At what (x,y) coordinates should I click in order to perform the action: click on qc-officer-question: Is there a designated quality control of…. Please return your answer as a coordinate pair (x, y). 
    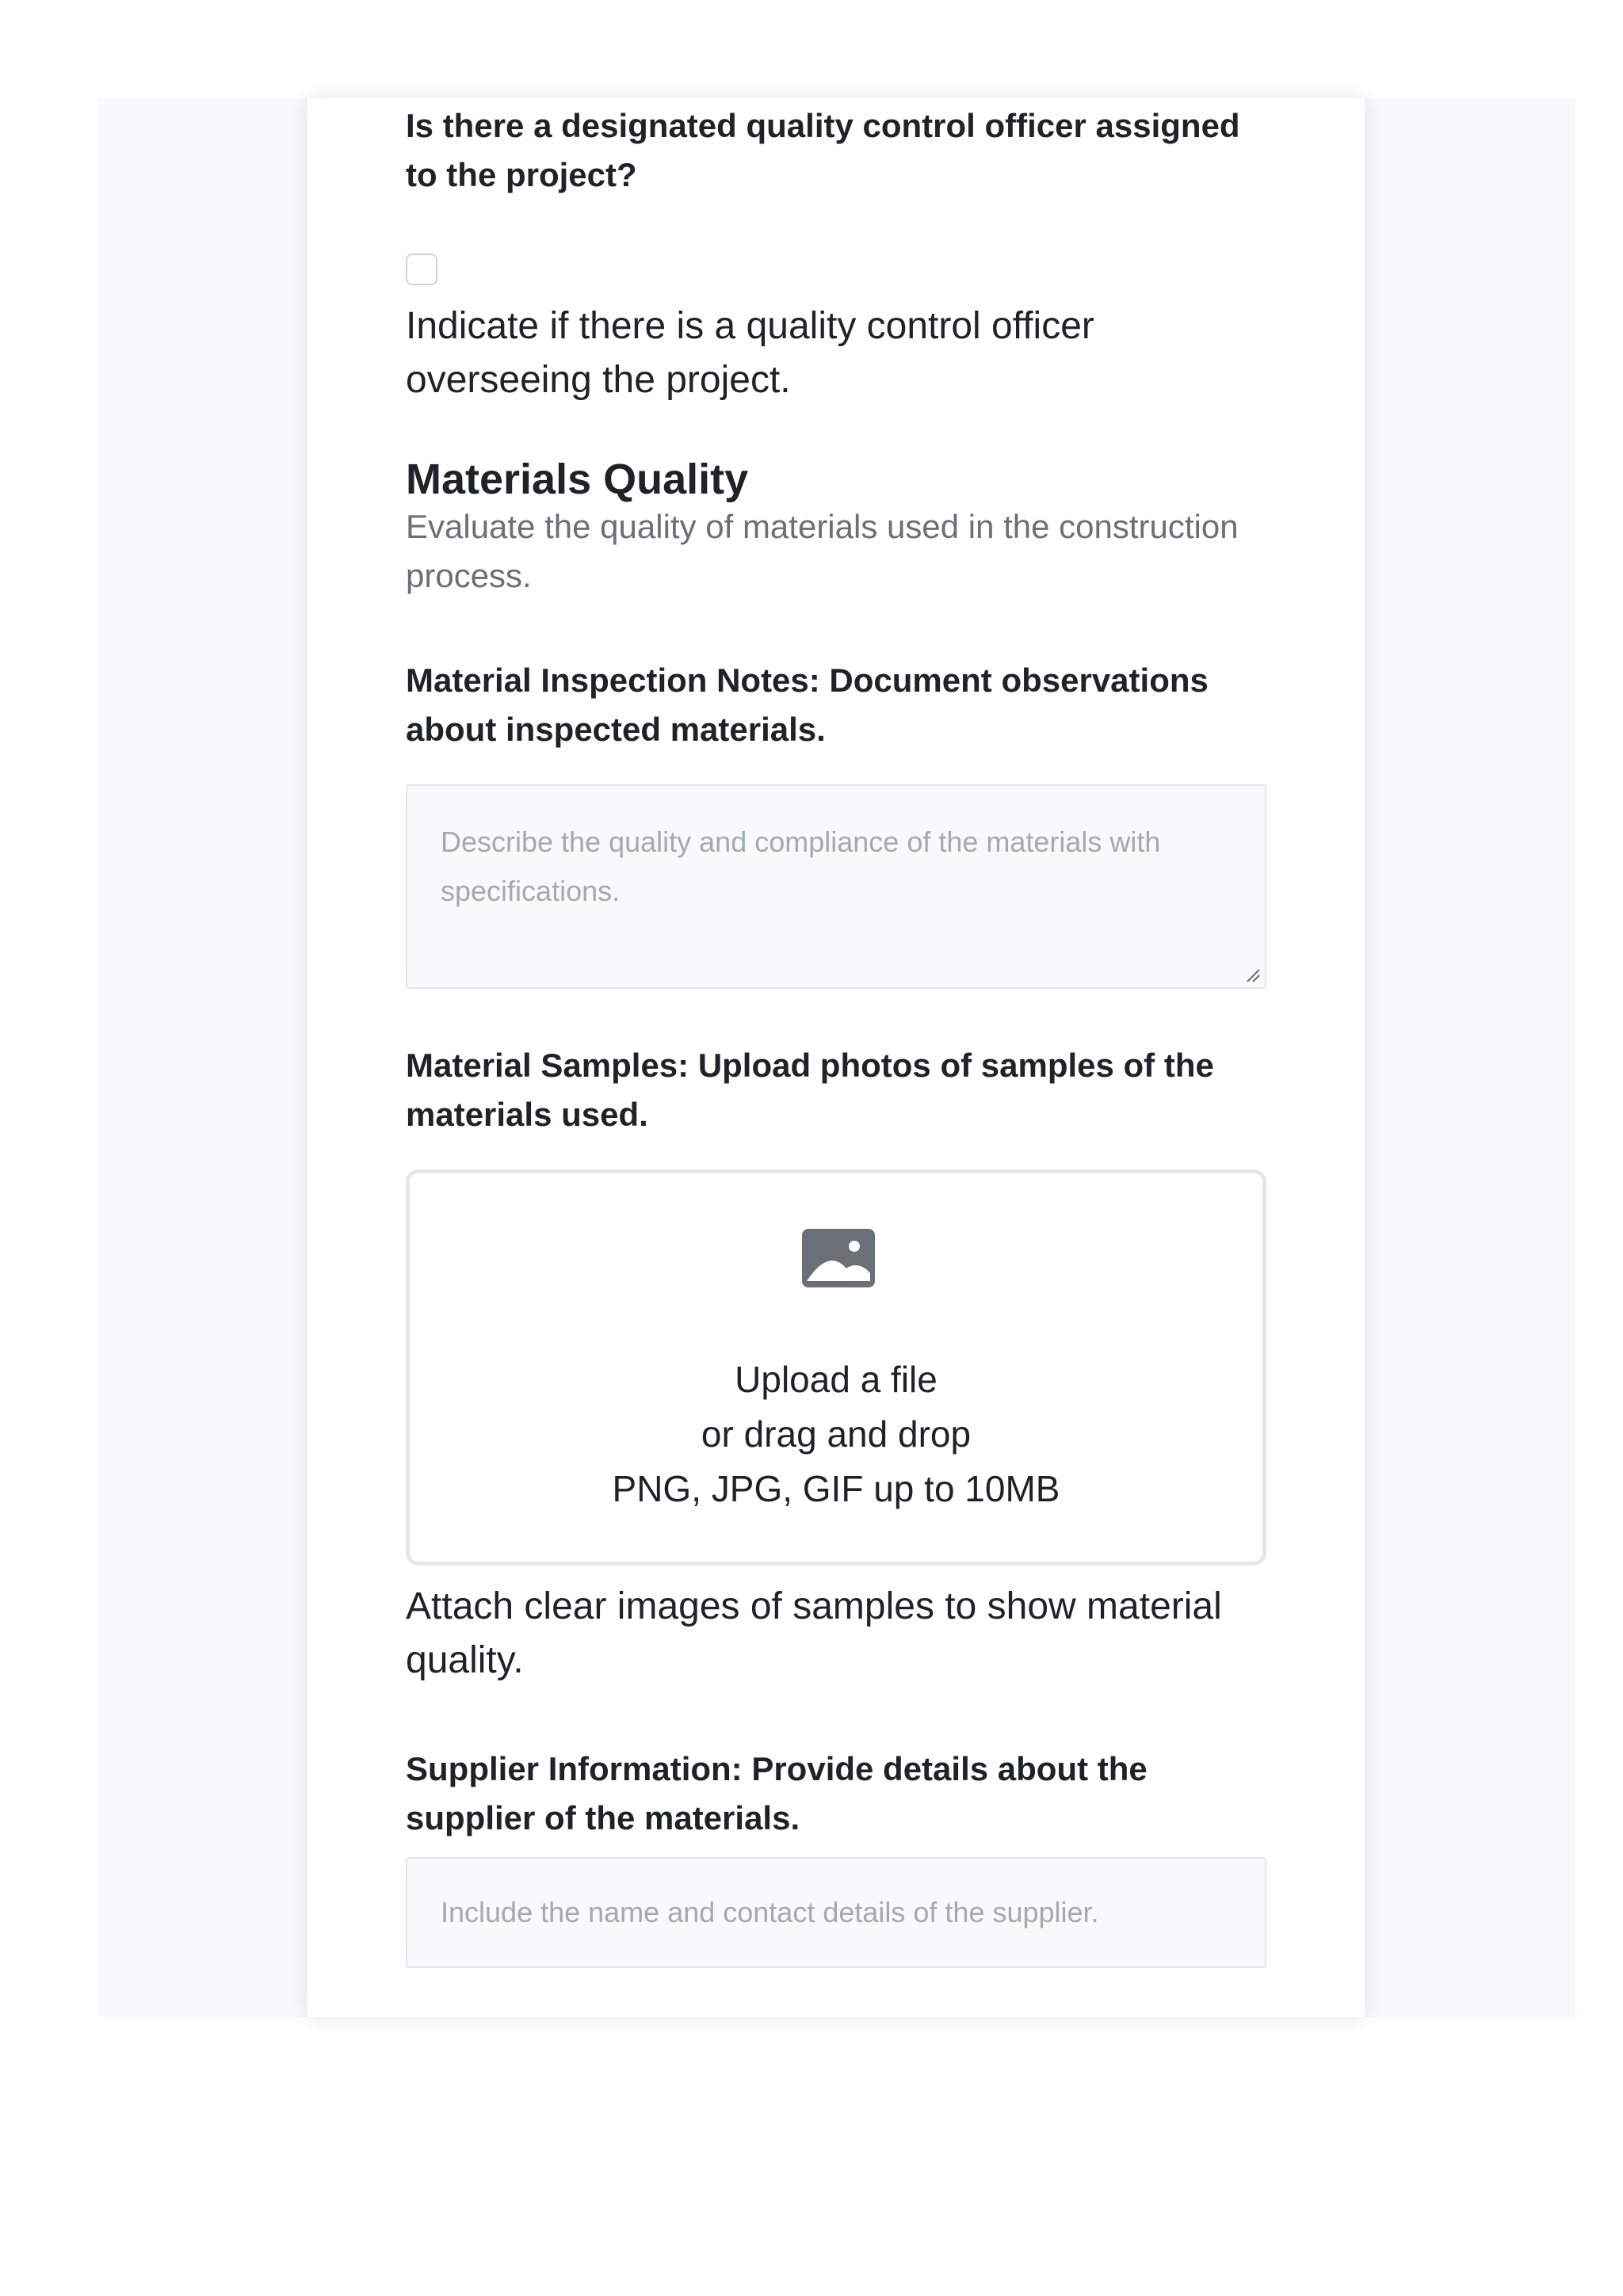
    Looking at the image, I should click on (823, 150).